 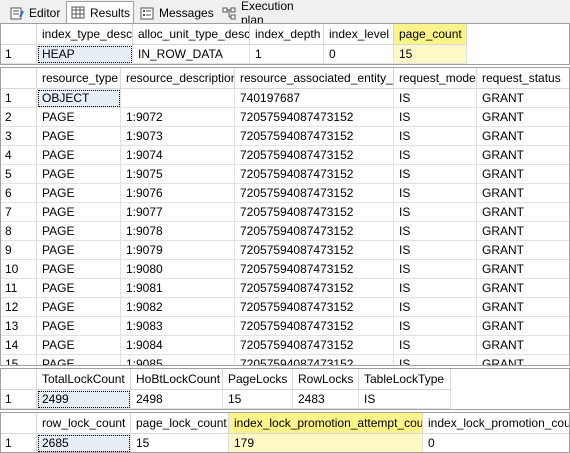 What do you see at coordinates (79, 78) in the screenshot?
I see `column-header: resource_type` at bounding box center [79, 78].